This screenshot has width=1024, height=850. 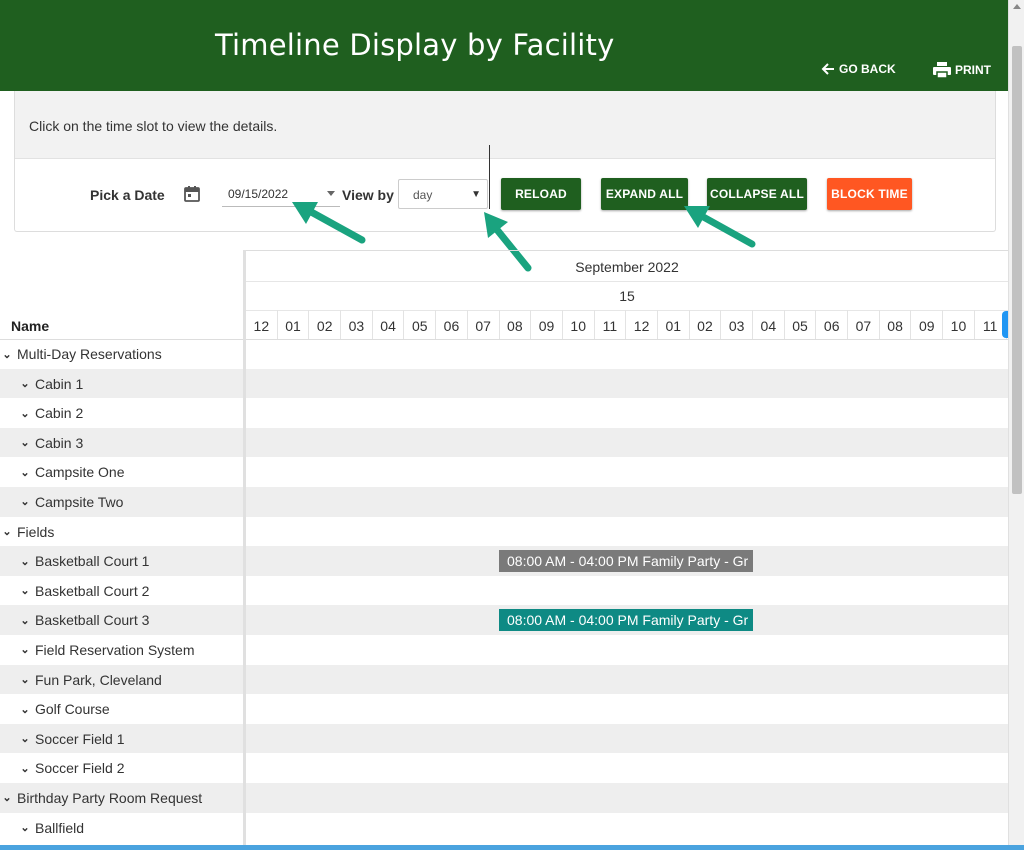 I want to click on timeline-row: ⌄ Campsite One, so click(x=504, y=472).